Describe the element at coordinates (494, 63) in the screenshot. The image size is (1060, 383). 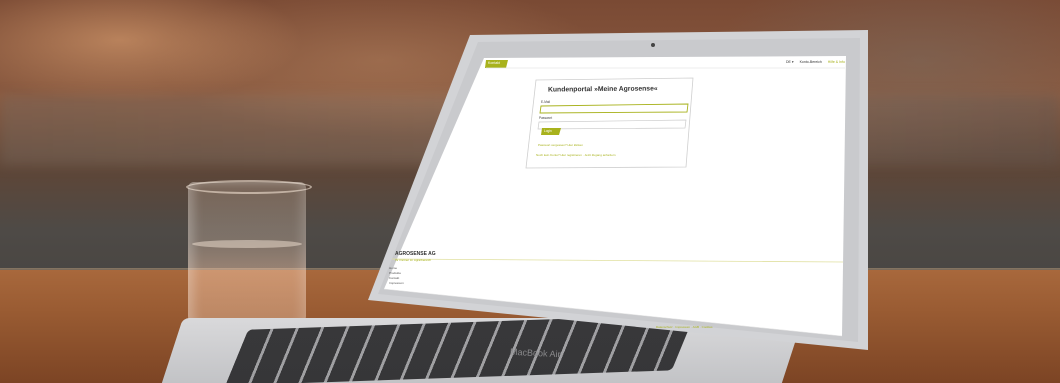
I see `header-contact-button: Kontakt` at that location.